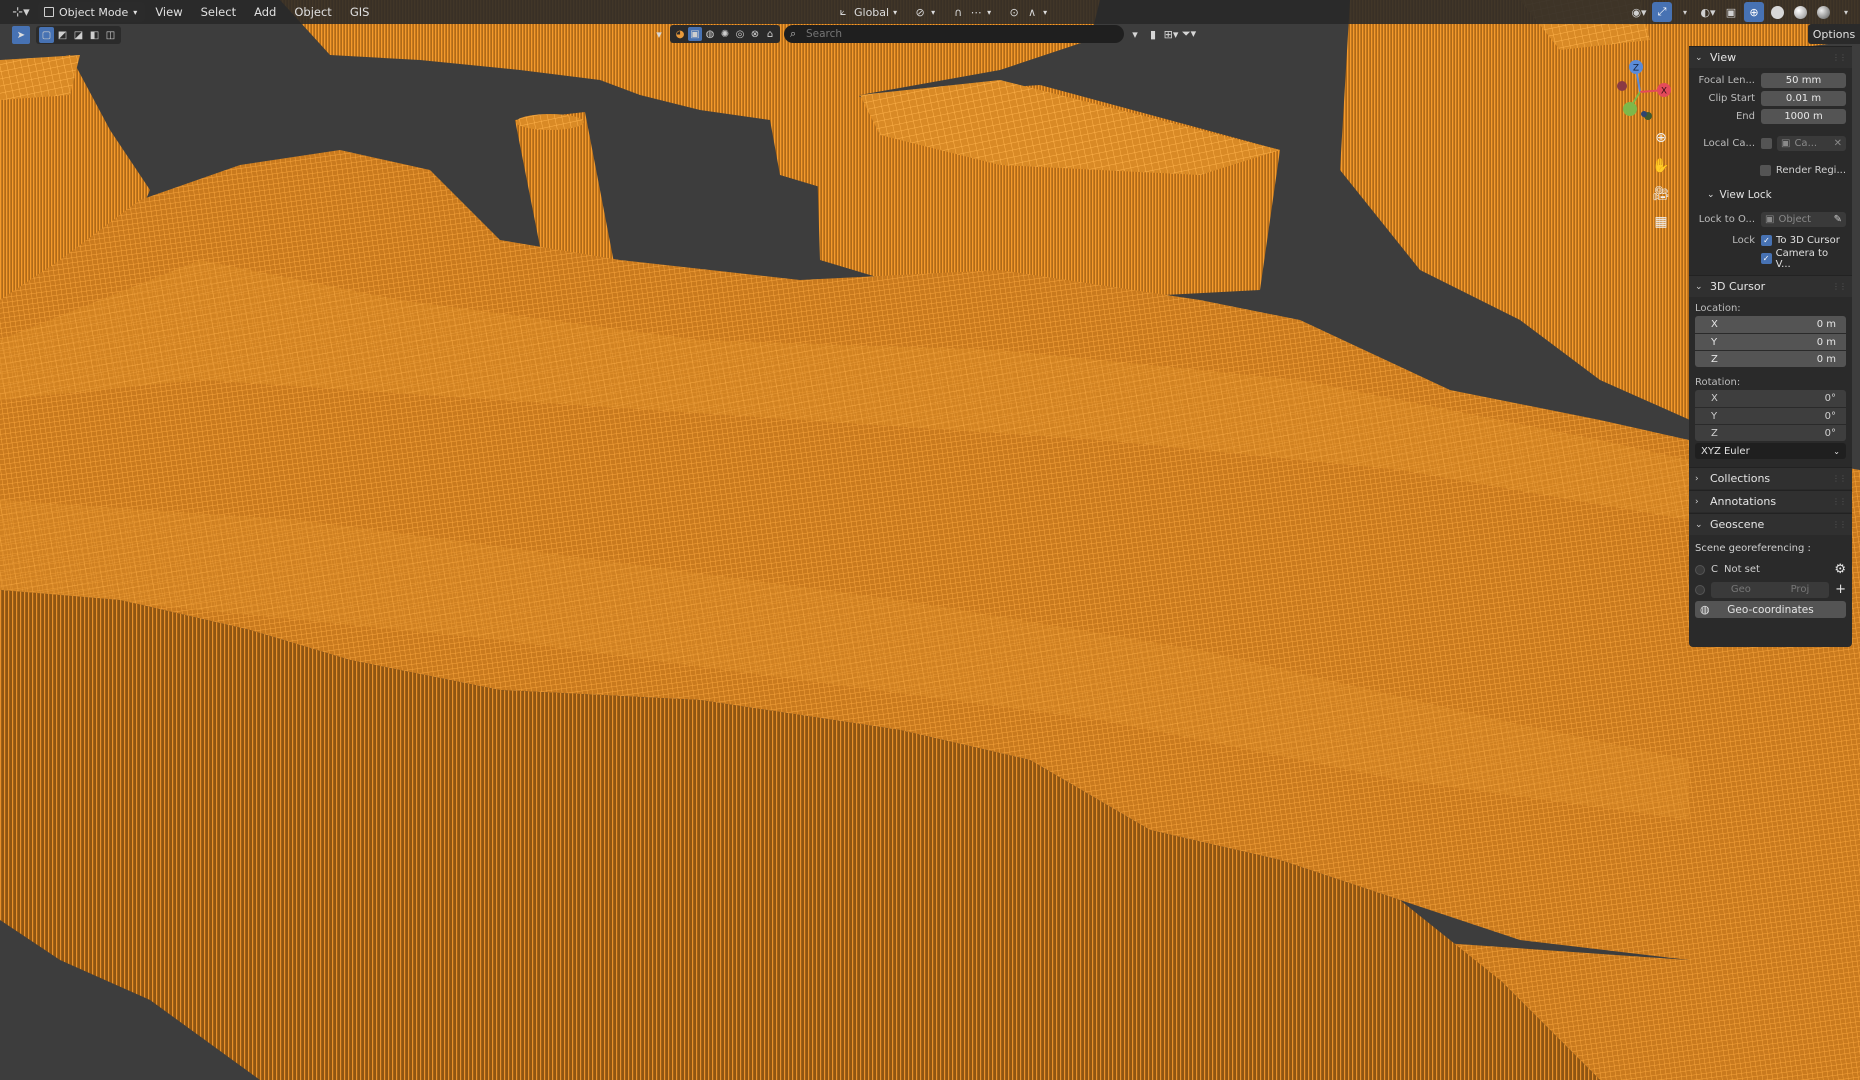  What do you see at coordinates (1770, 324) in the screenshot?
I see `cursor-location-x: X 0 m` at bounding box center [1770, 324].